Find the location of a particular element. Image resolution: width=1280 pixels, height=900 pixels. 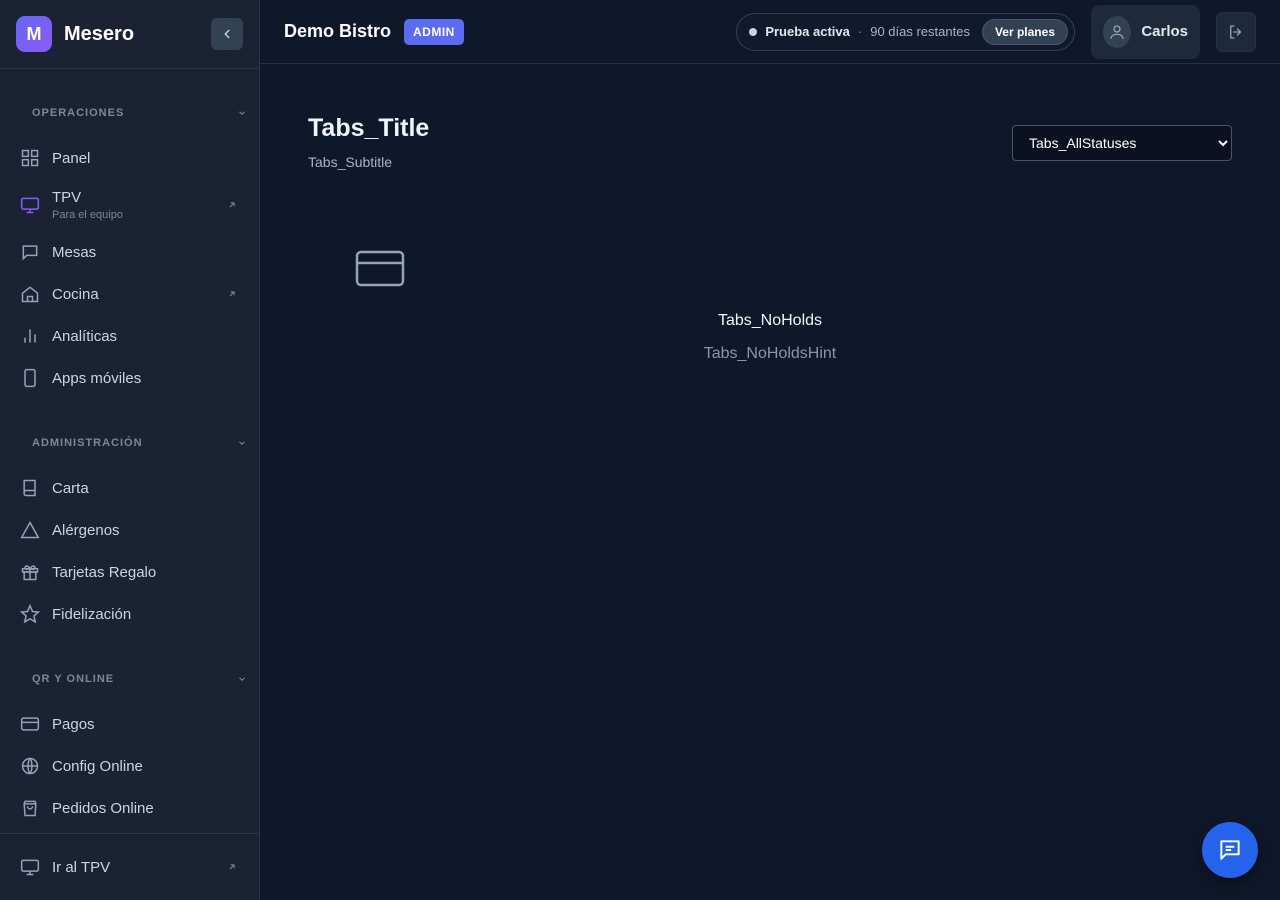

user-menu-button: Carlos is located at coordinates (1145, 31).